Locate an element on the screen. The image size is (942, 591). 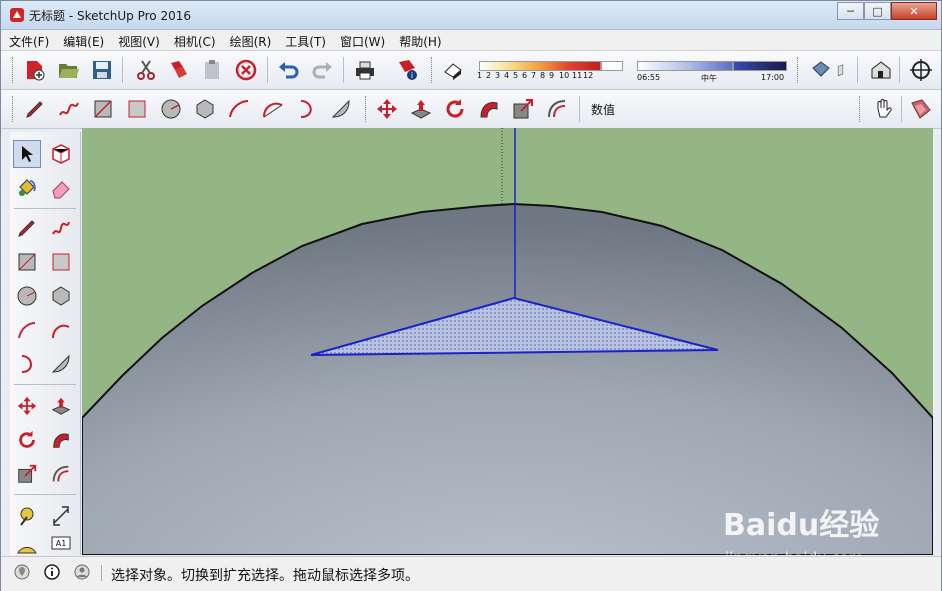
new-file-button is located at coordinates (35, 70).